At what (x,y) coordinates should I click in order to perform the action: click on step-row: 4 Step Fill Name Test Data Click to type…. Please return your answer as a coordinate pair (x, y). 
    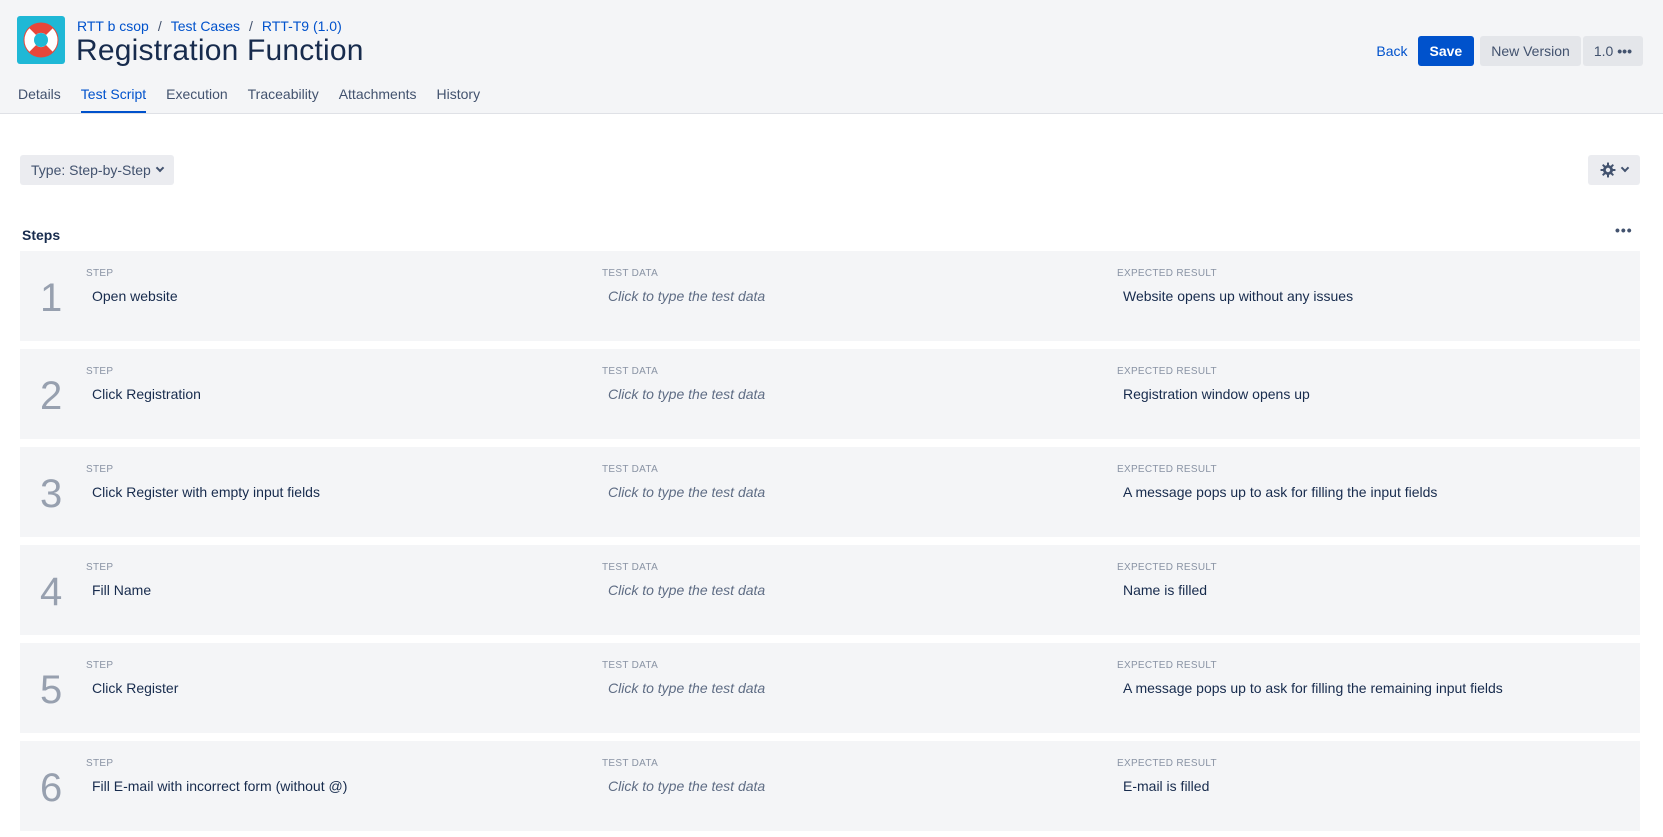
    Looking at the image, I should click on (830, 590).